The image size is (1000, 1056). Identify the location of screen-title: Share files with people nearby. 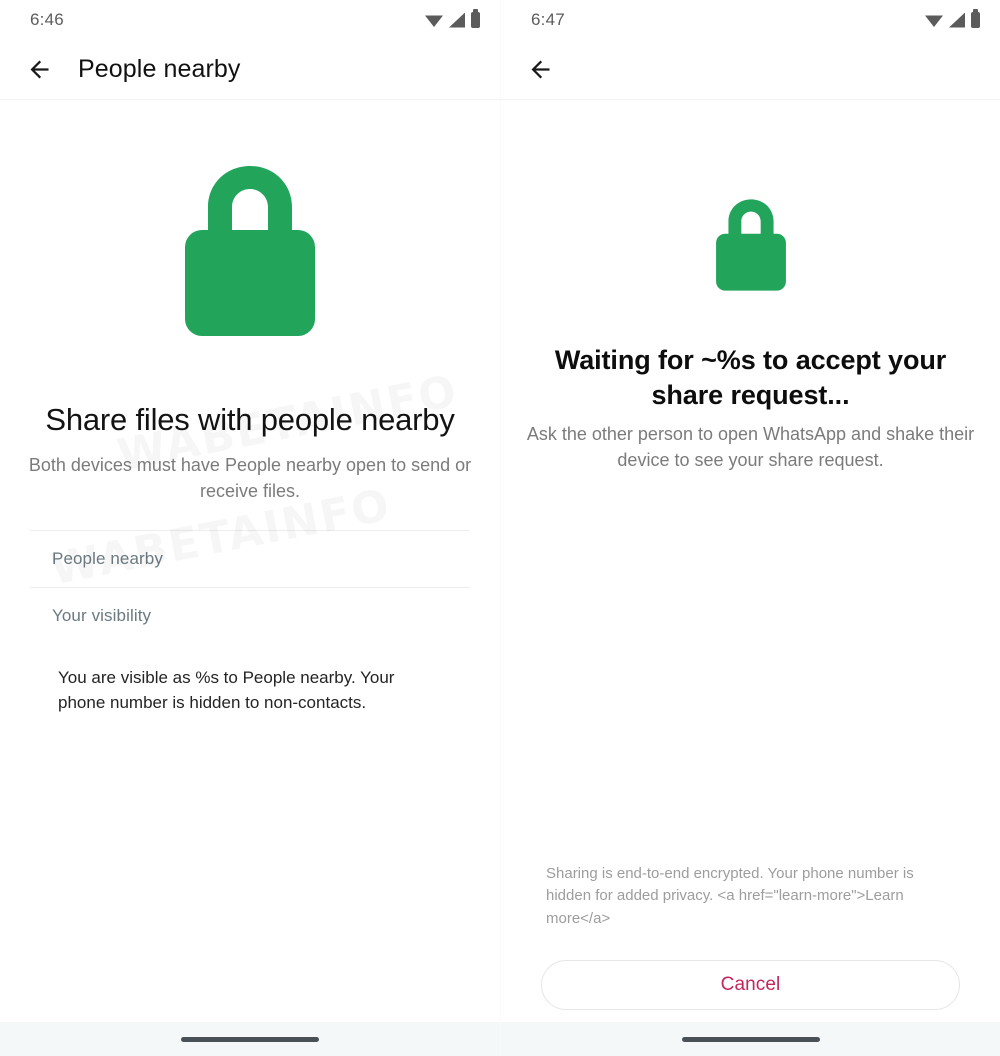
(250, 419).